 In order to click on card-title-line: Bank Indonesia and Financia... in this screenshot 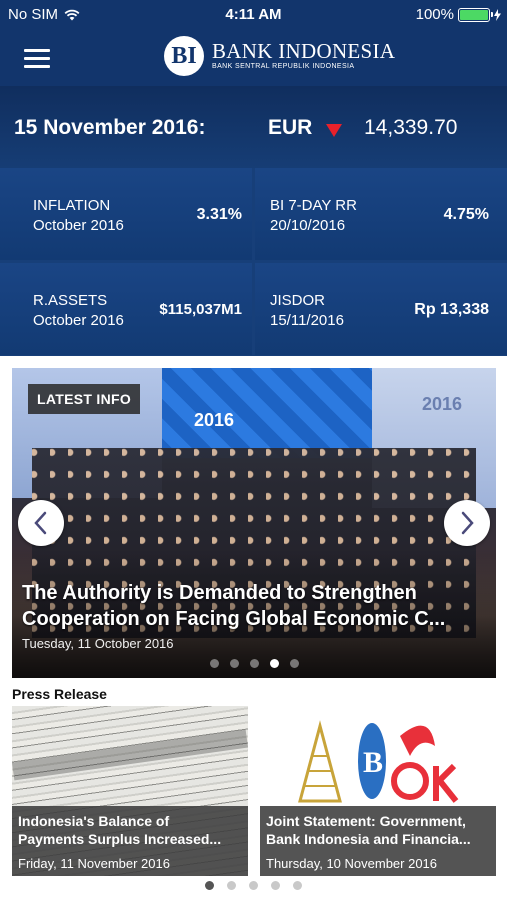, I will do `click(368, 839)`.